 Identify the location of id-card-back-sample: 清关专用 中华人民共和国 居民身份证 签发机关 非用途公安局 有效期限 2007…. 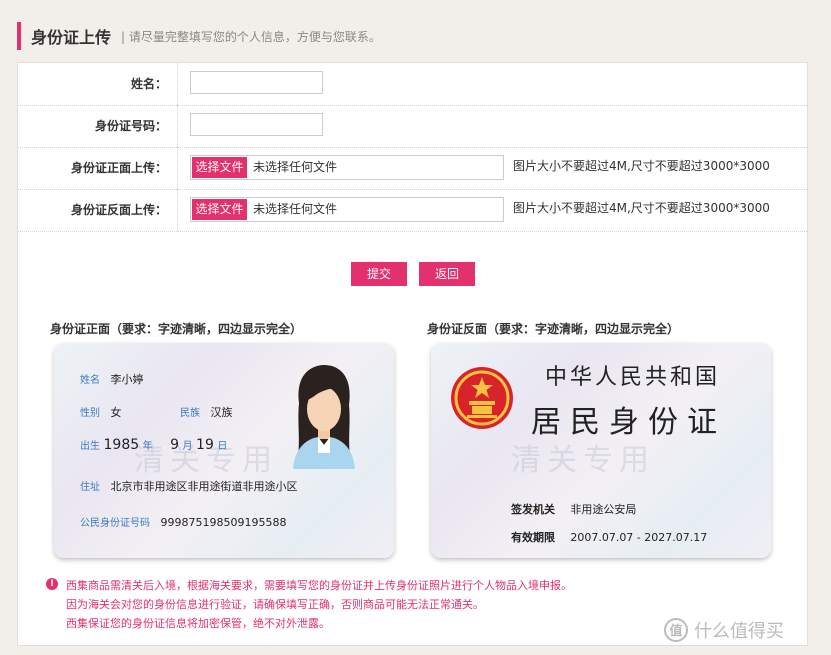
(601, 450).